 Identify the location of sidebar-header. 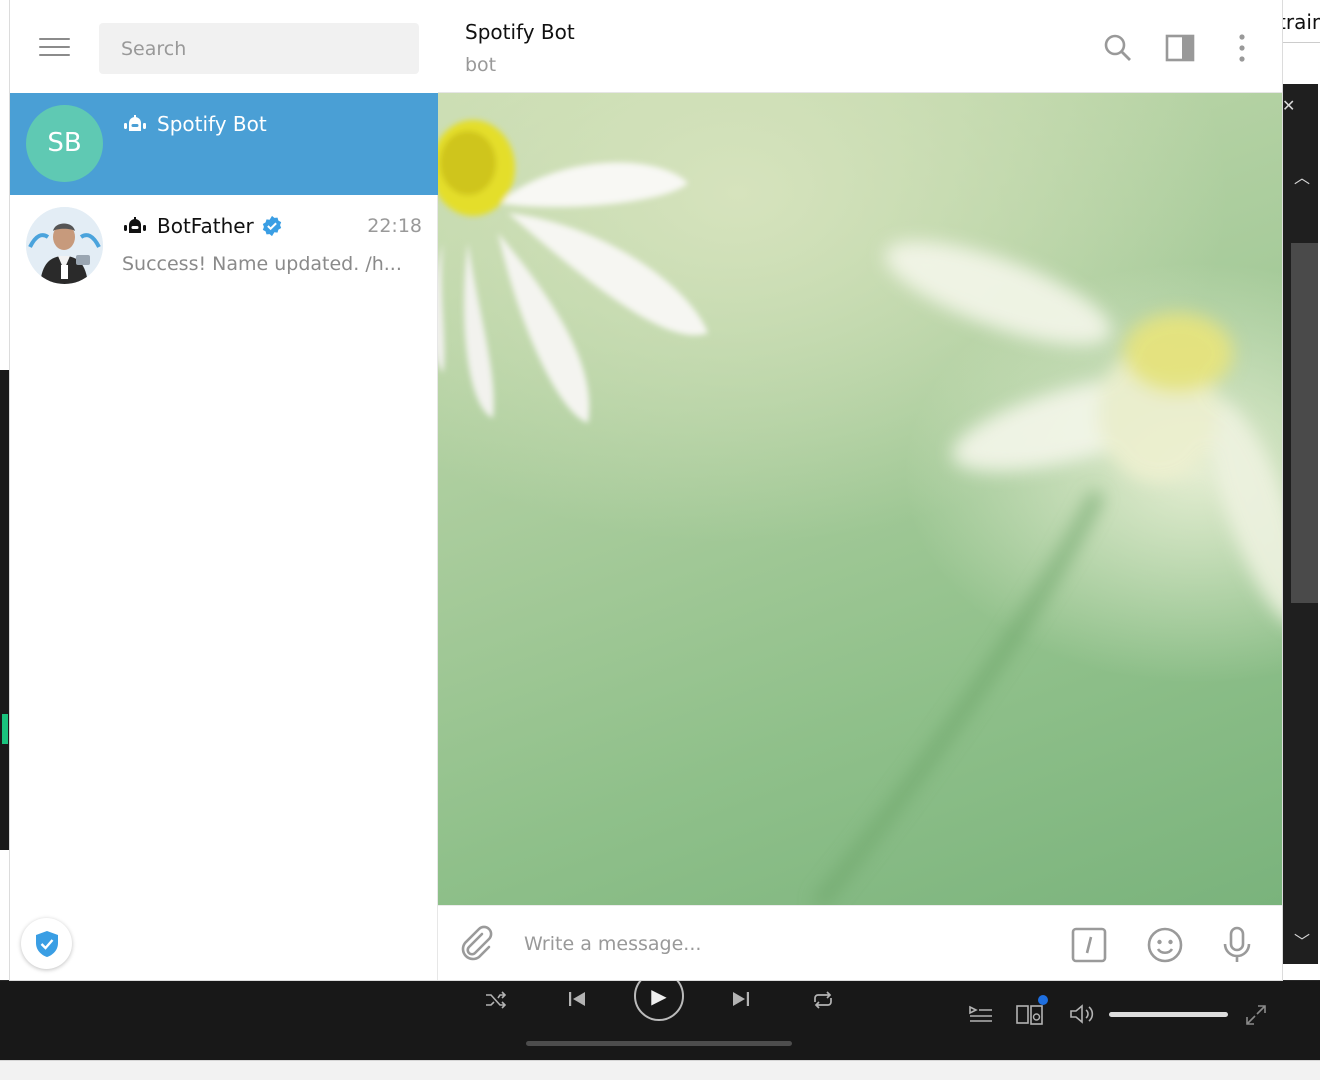
(224, 46).